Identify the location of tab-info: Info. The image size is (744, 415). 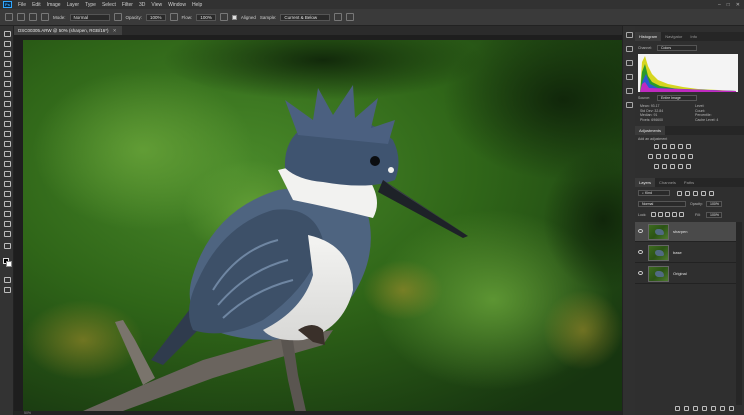
(693, 36).